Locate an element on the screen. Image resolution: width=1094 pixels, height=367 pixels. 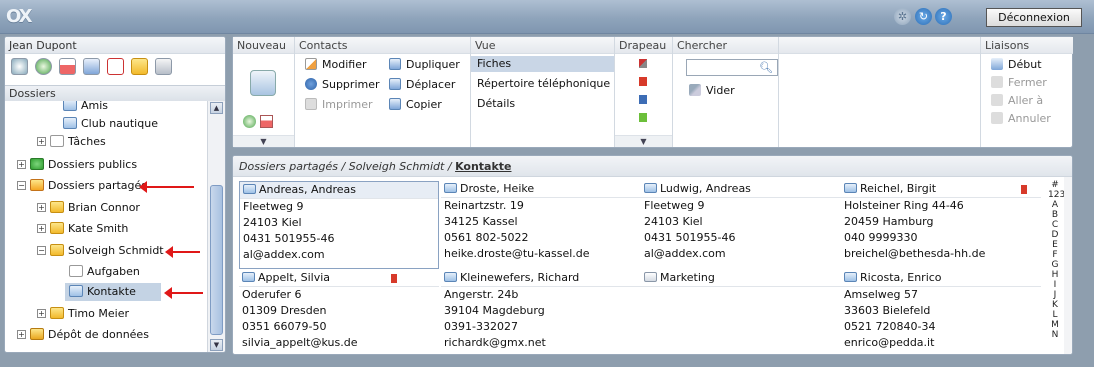
modify-button: Modifier is located at coordinates (335, 65).